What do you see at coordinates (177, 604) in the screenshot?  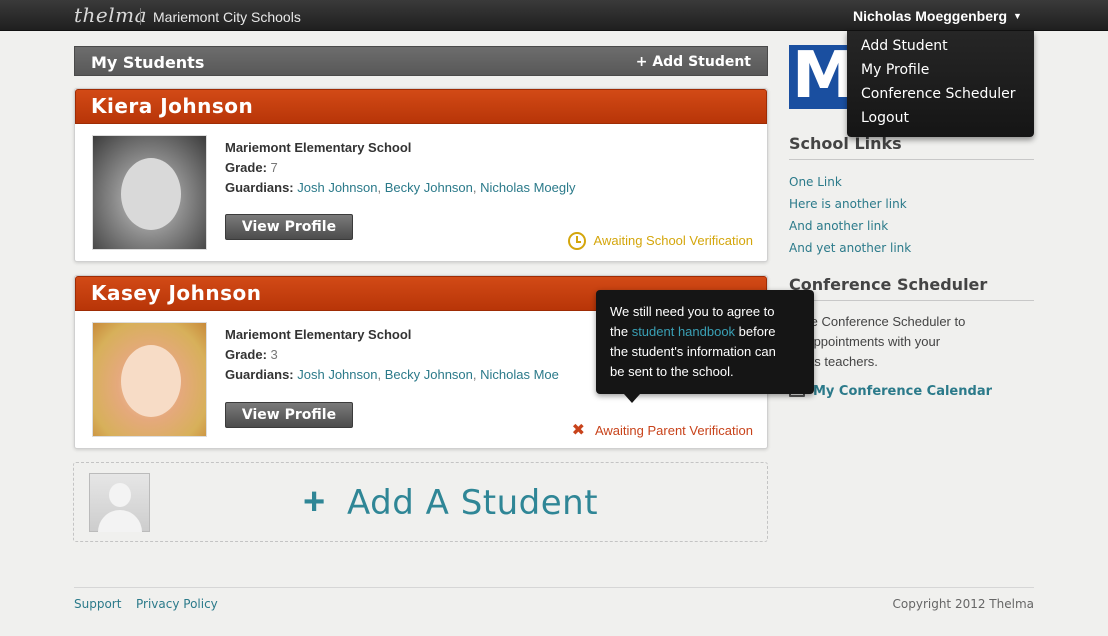 I see `privacy-policy-link: Privacy Policy` at bounding box center [177, 604].